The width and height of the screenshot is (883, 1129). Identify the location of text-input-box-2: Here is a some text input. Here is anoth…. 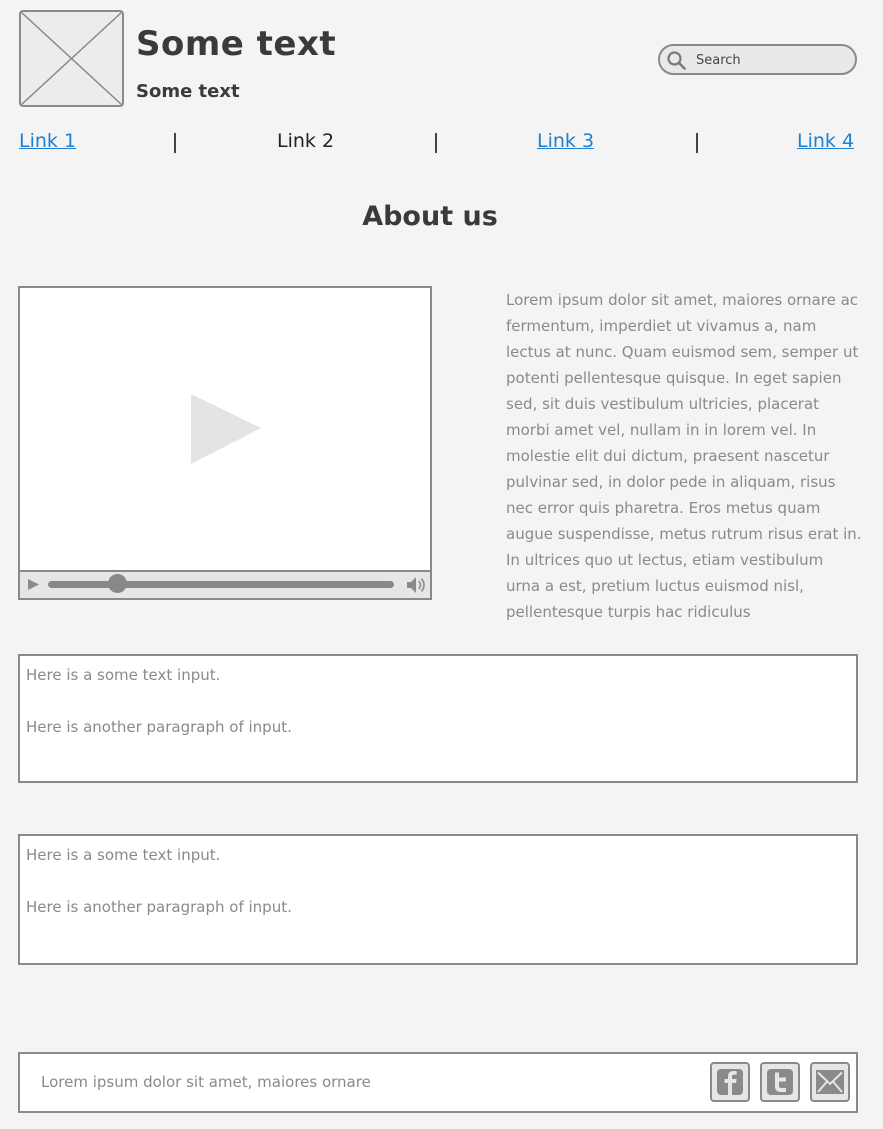
(438, 899).